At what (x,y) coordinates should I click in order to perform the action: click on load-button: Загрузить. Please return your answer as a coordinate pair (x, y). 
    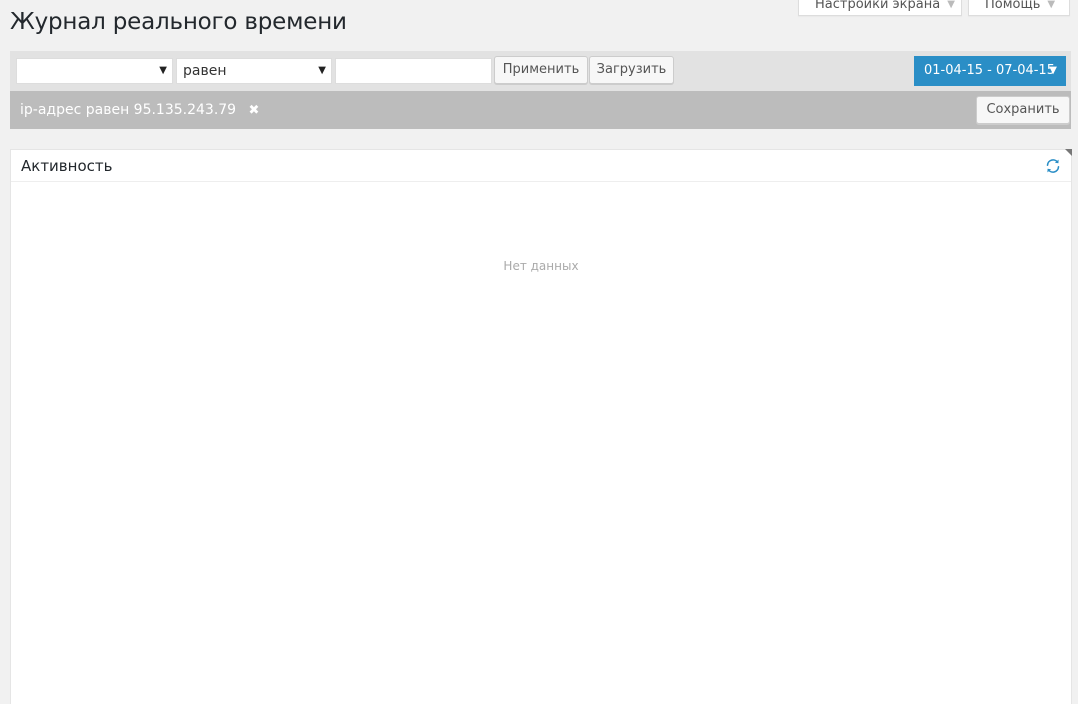
    Looking at the image, I should click on (631, 70).